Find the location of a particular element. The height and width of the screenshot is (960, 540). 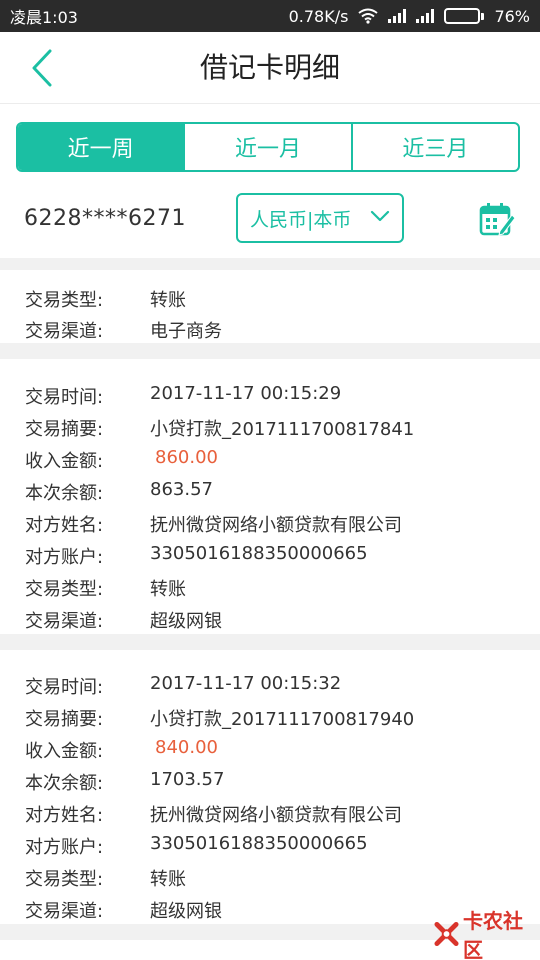

currency-selected-value: 人民币|本币 is located at coordinates (301, 219).